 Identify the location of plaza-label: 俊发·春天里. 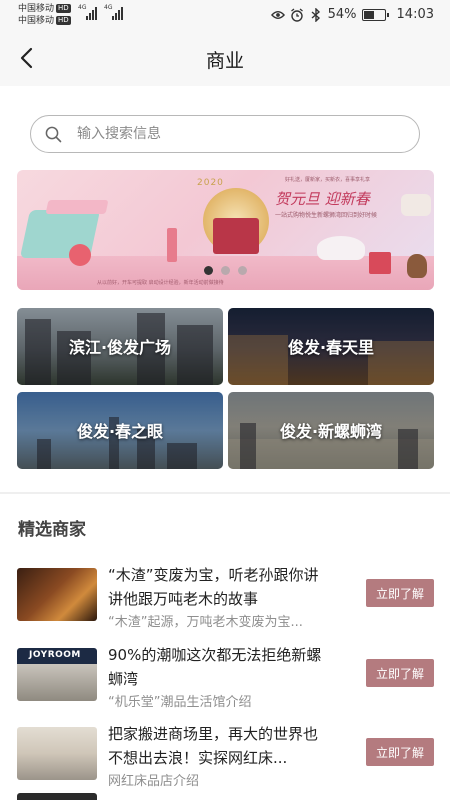
(331, 347).